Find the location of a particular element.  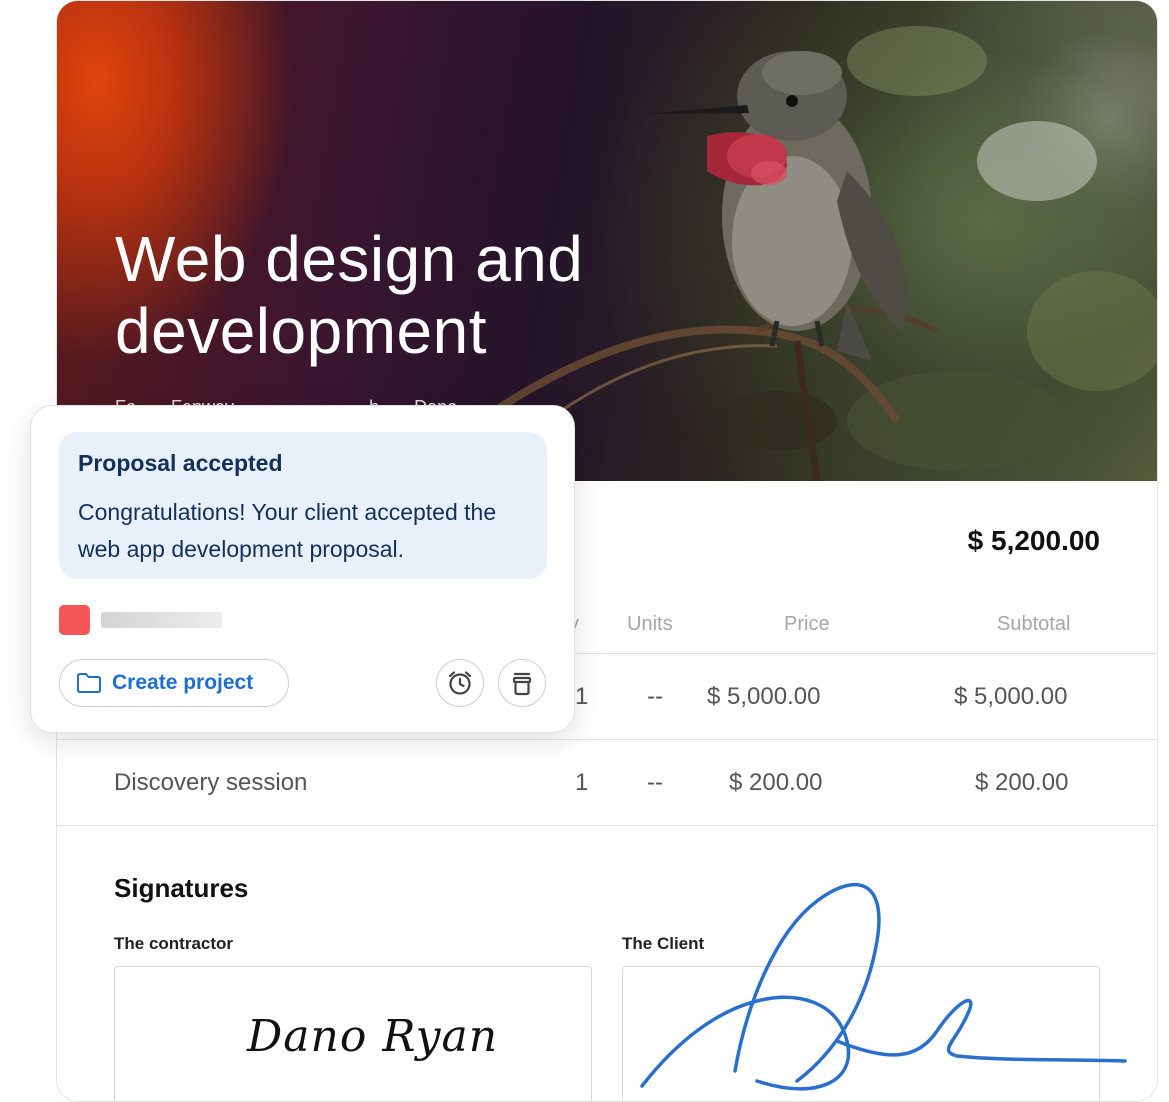

row-subtotal: $ 200.00 is located at coordinates (1022, 782).